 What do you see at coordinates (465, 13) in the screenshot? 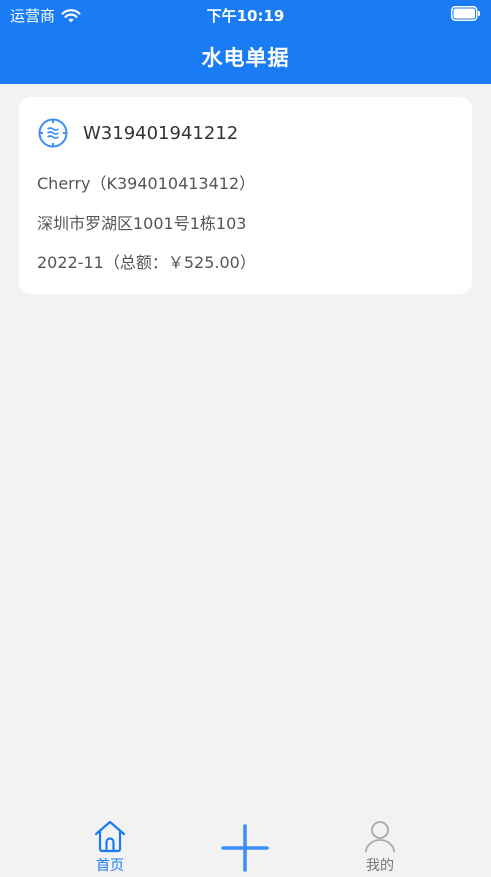
I see `battery-icon` at bounding box center [465, 13].